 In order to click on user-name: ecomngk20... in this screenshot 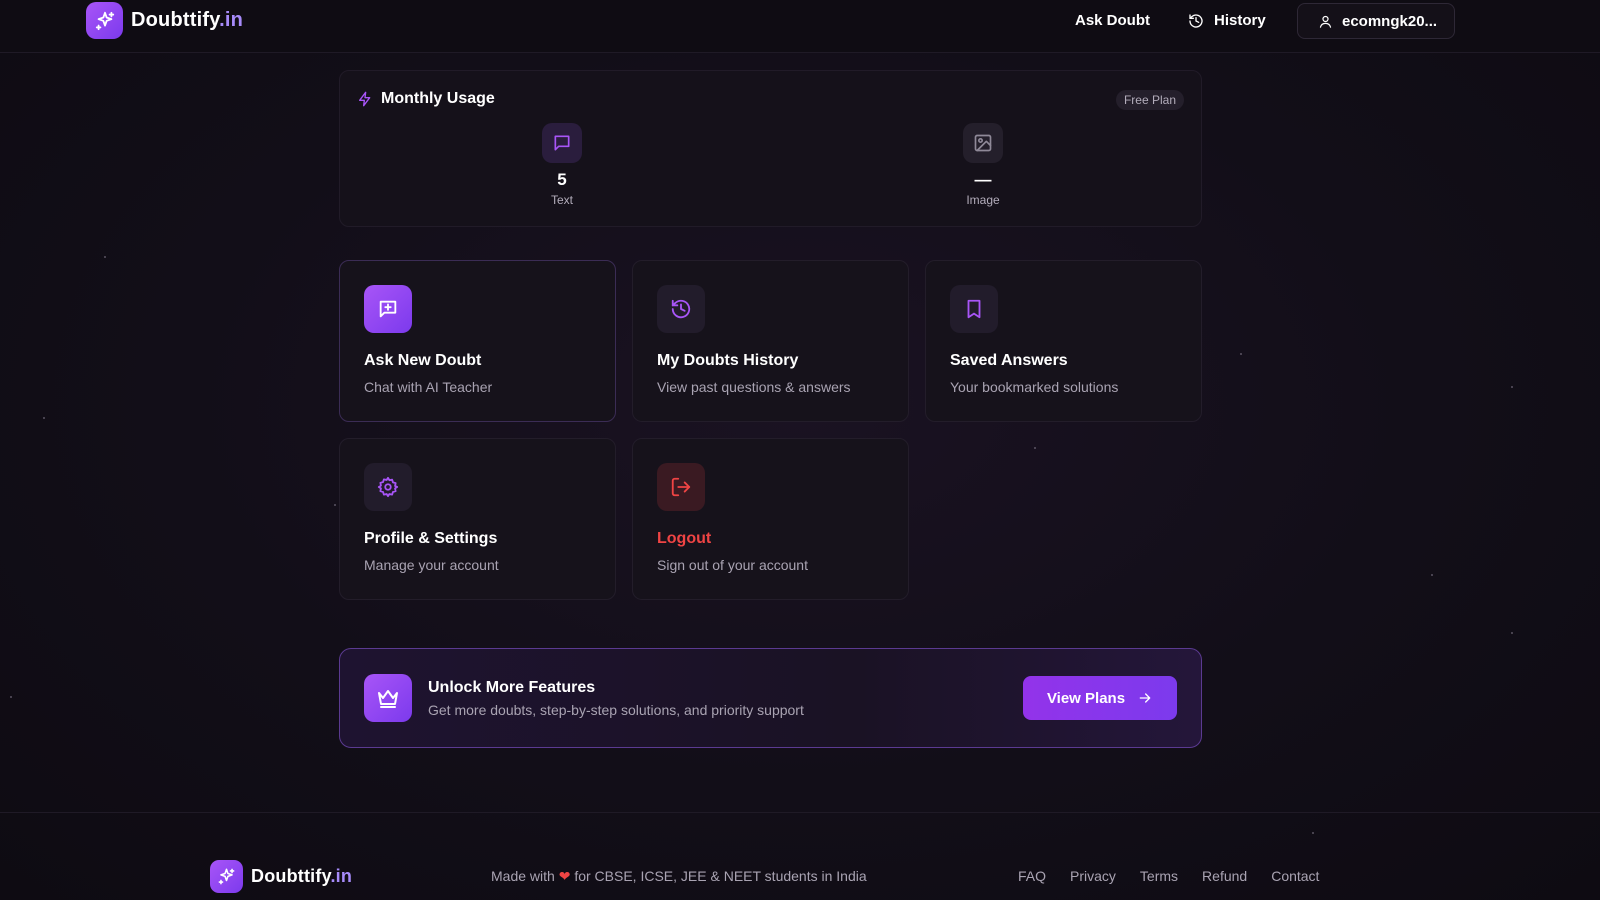, I will do `click(1390, 21)`.